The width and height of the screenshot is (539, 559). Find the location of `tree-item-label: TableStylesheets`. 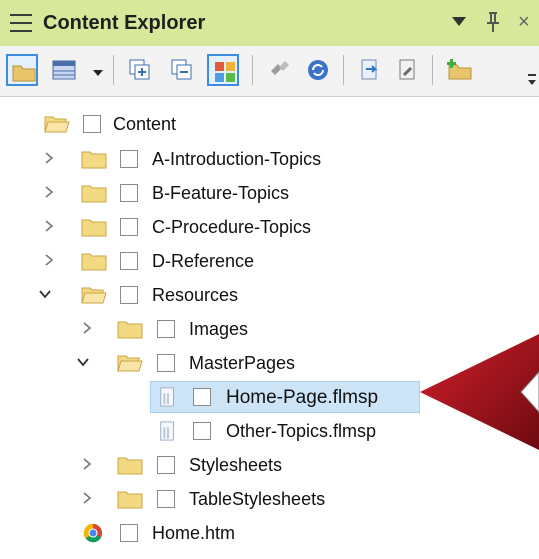

tree-item-label: TableStylesheets is located at coordinates (257, 499).